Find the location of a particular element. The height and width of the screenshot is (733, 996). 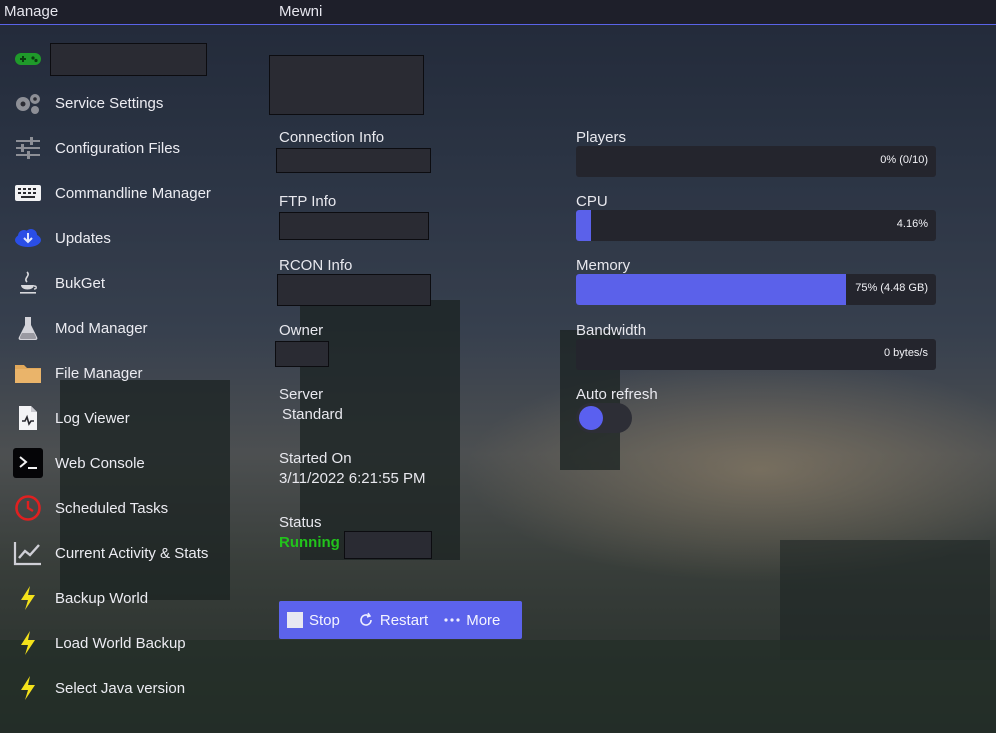

sidebar-item-log-viewer: Log Viewer is located at coordinates (127, 418).